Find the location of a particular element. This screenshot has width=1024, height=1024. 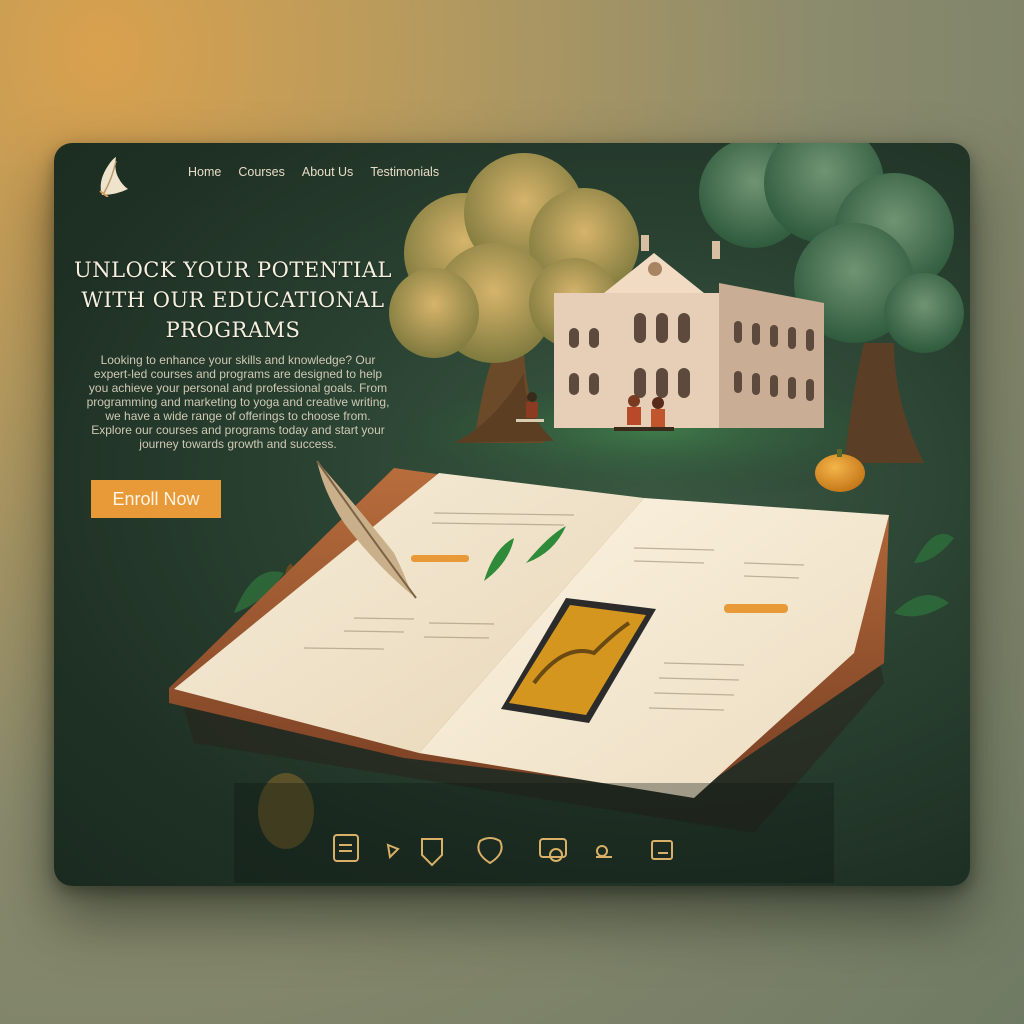

feature-icons-row is located at coordinates (503, 850).